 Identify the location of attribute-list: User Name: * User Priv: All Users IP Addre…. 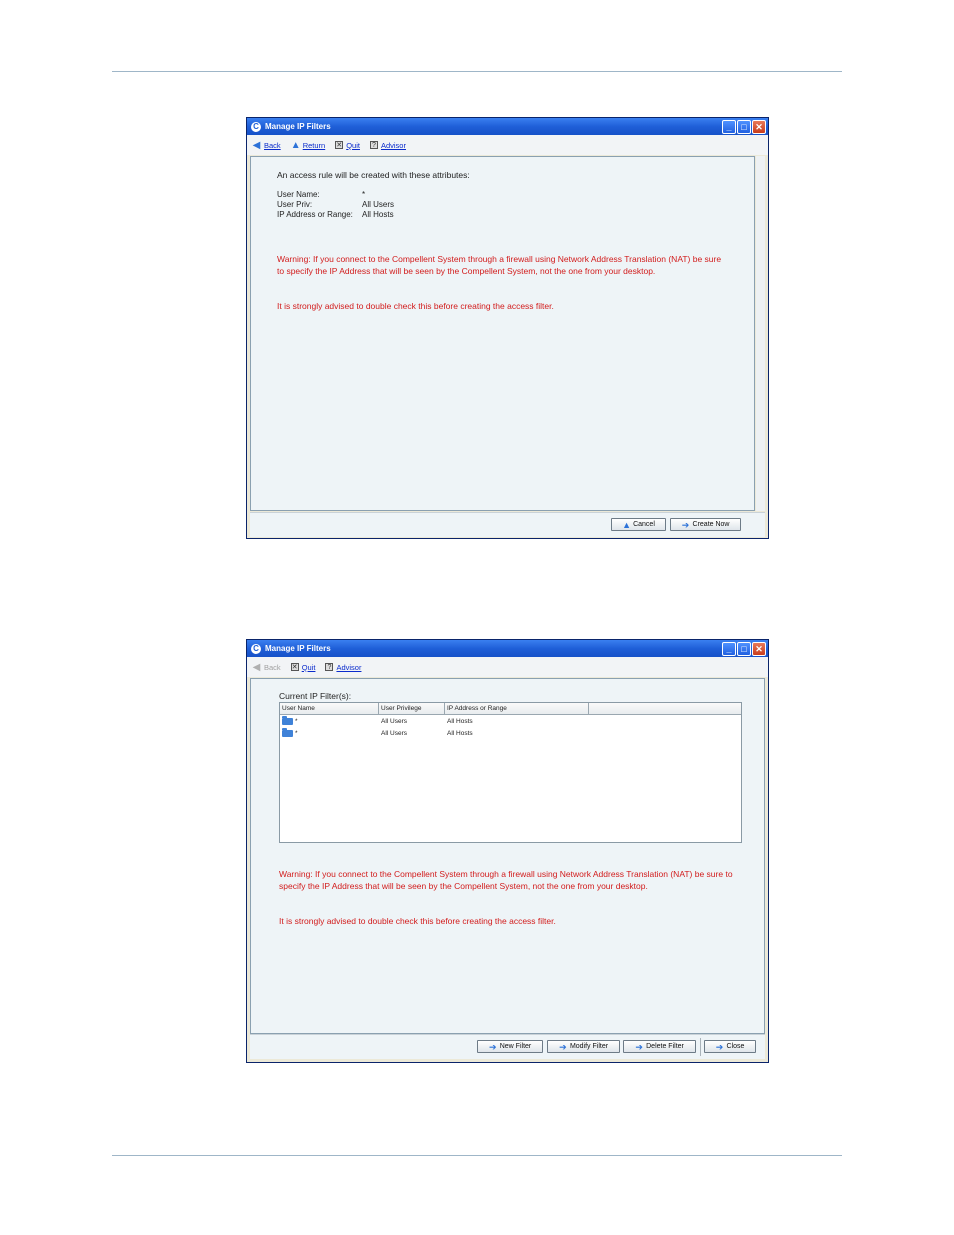
(335, 205).